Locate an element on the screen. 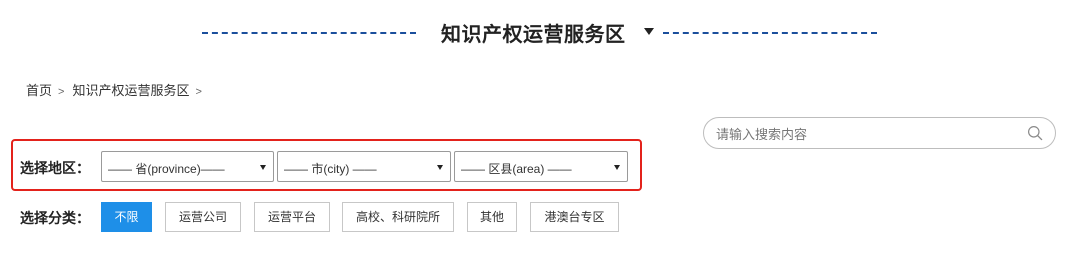  header-dash-right is located at coordinates (770, 33).